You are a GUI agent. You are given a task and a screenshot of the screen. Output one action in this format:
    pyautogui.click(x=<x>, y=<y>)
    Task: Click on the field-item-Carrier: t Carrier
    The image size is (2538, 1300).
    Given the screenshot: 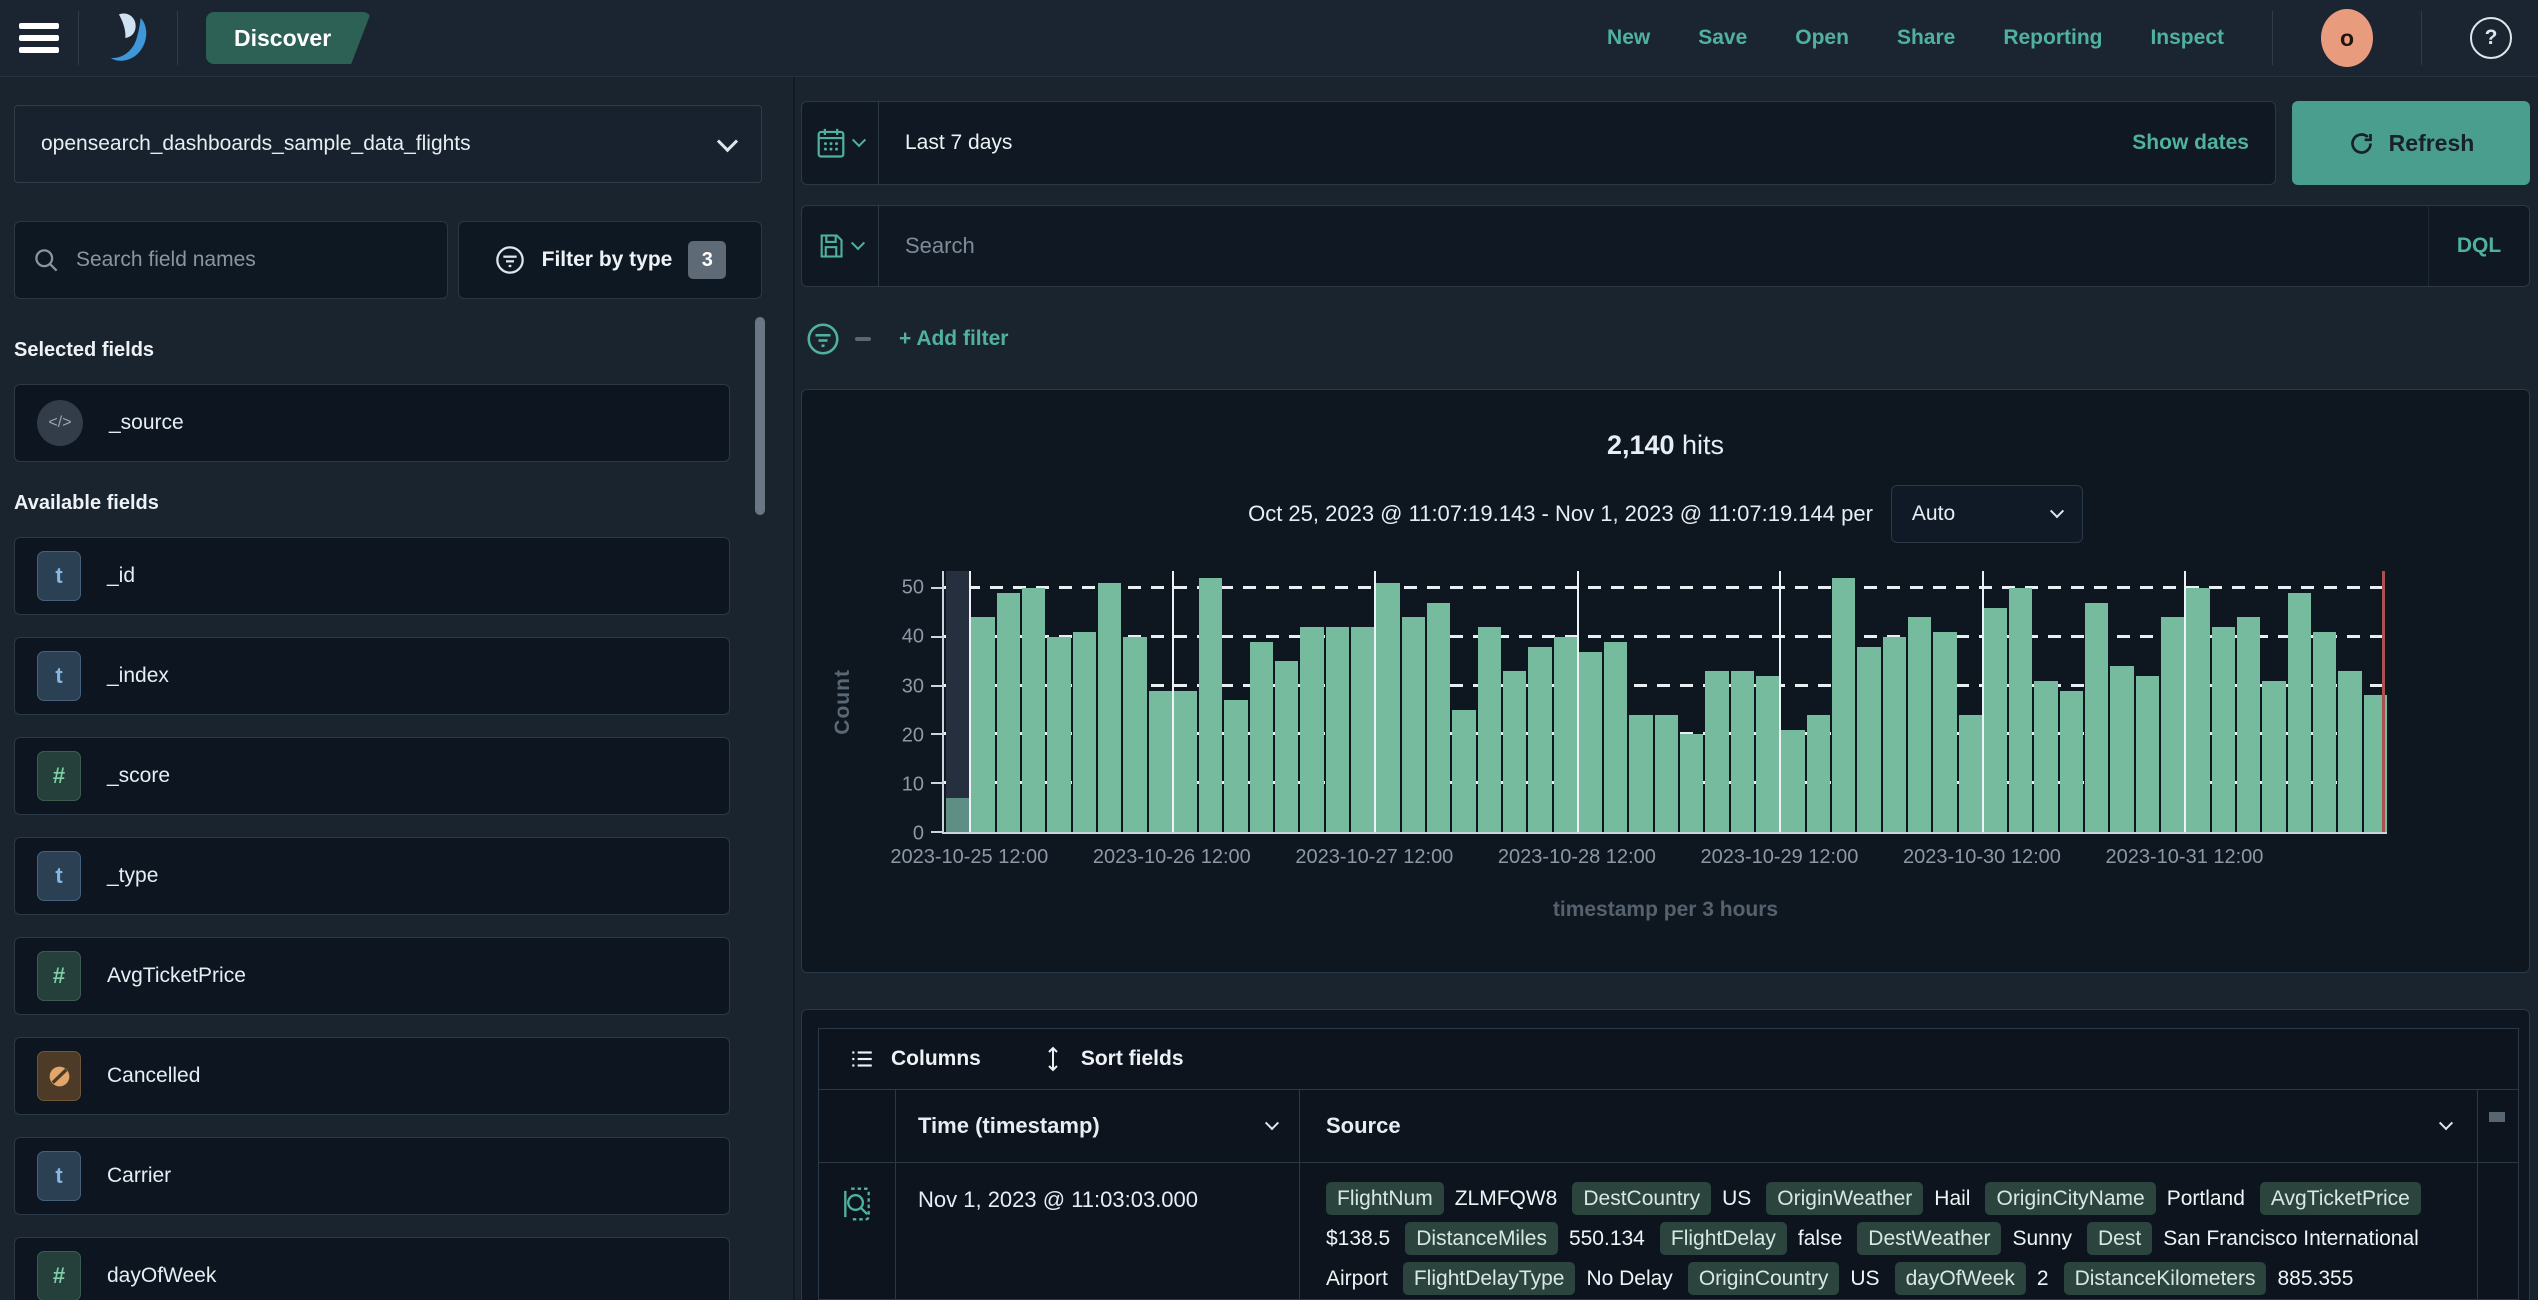 What is the action you would take?
    pyautogui.click(x=372, y=1176)
    